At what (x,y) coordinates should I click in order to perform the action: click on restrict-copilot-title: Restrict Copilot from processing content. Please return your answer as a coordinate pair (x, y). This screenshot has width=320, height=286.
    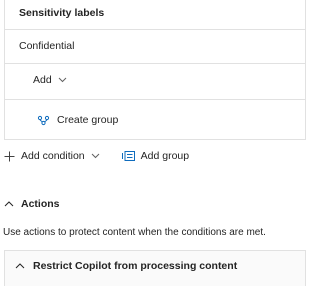
    Looking at the image, I should click on (135, 266).